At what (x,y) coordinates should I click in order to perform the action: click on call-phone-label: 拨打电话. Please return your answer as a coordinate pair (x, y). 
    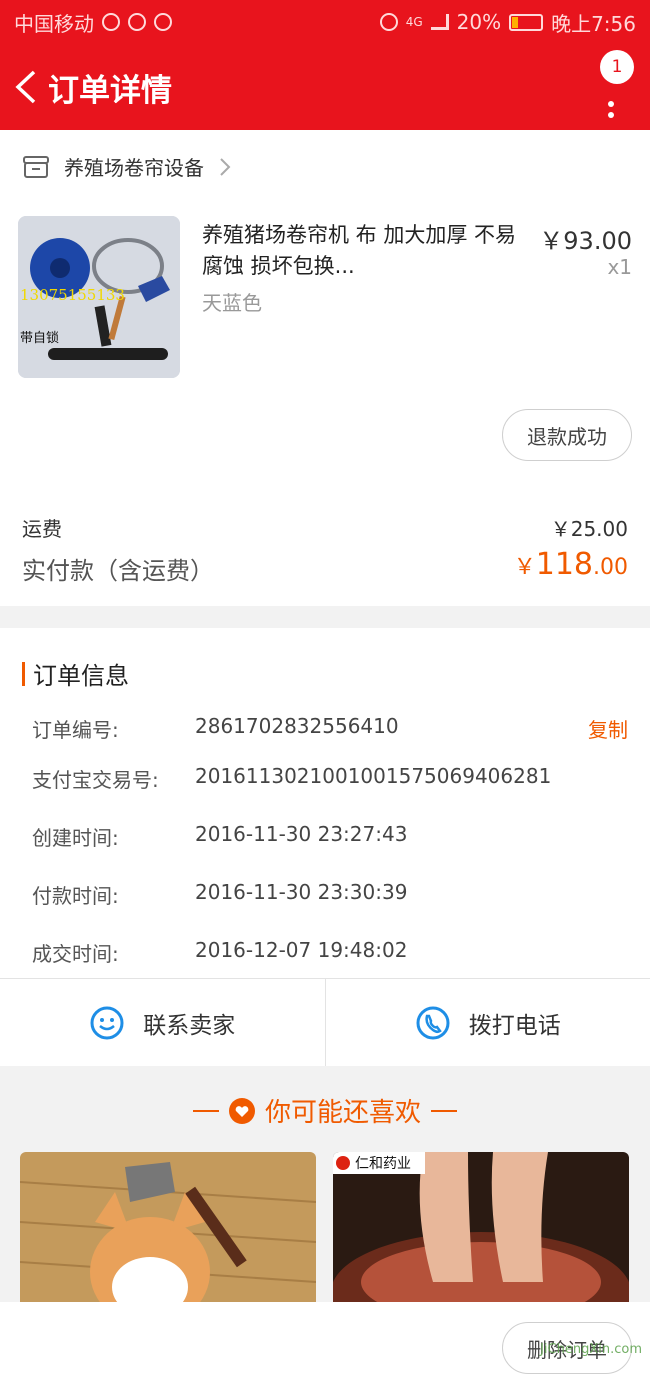
    Looking at the image, I should click on (514, 1025).